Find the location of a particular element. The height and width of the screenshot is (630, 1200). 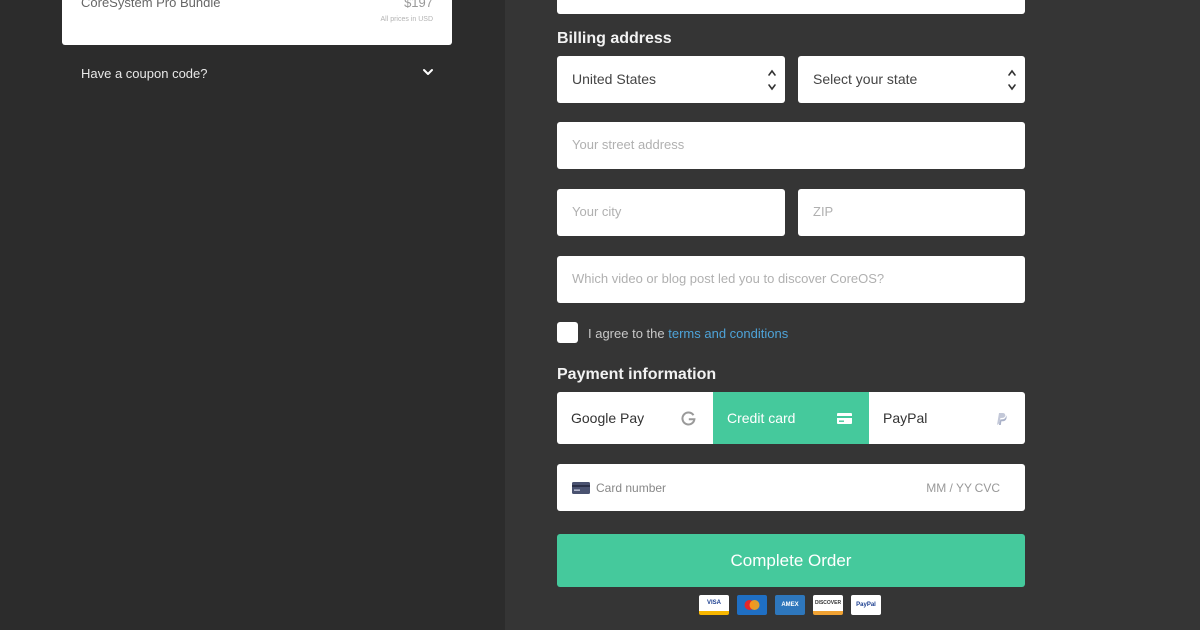

zip-placeholder: ZIP is located at coordinates (823, 211).